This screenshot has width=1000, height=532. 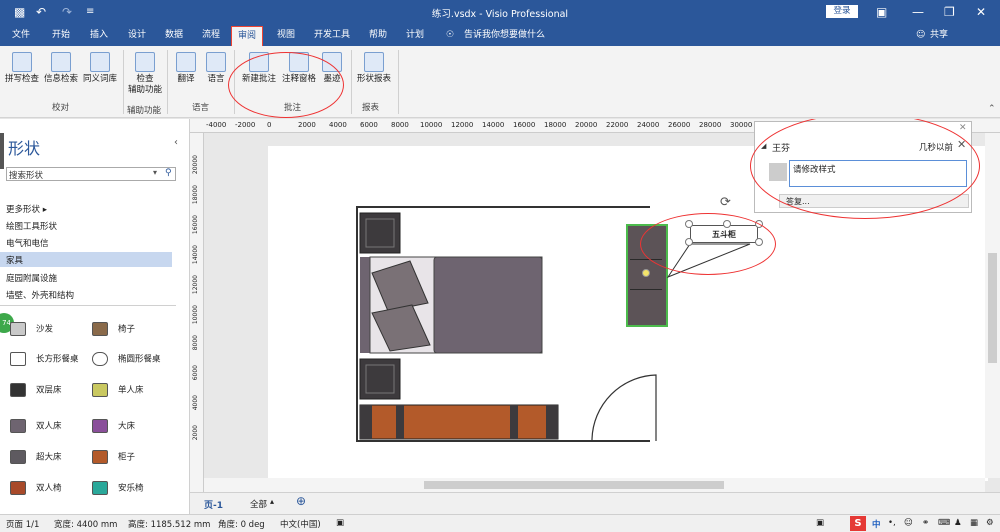 What do you see at coordinates (14, 260) in the screenshot?
I see `stencil-furniture: 家具` at bounding box center [14, 260].